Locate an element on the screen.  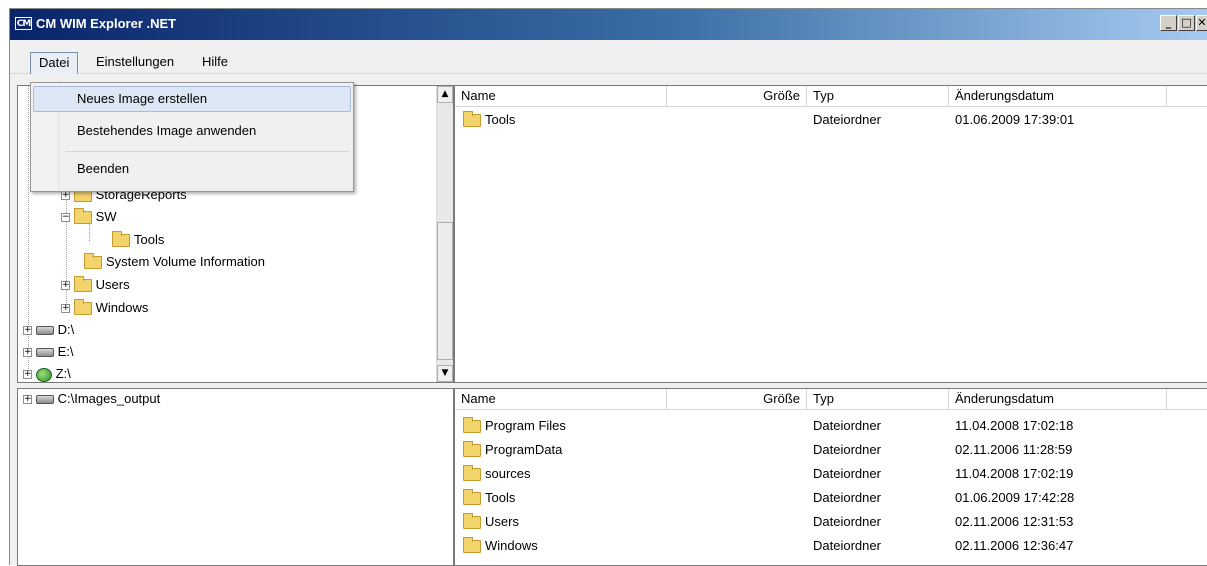
tree-item-drive-z: + Z:\ is located at coordinates (47, 373).